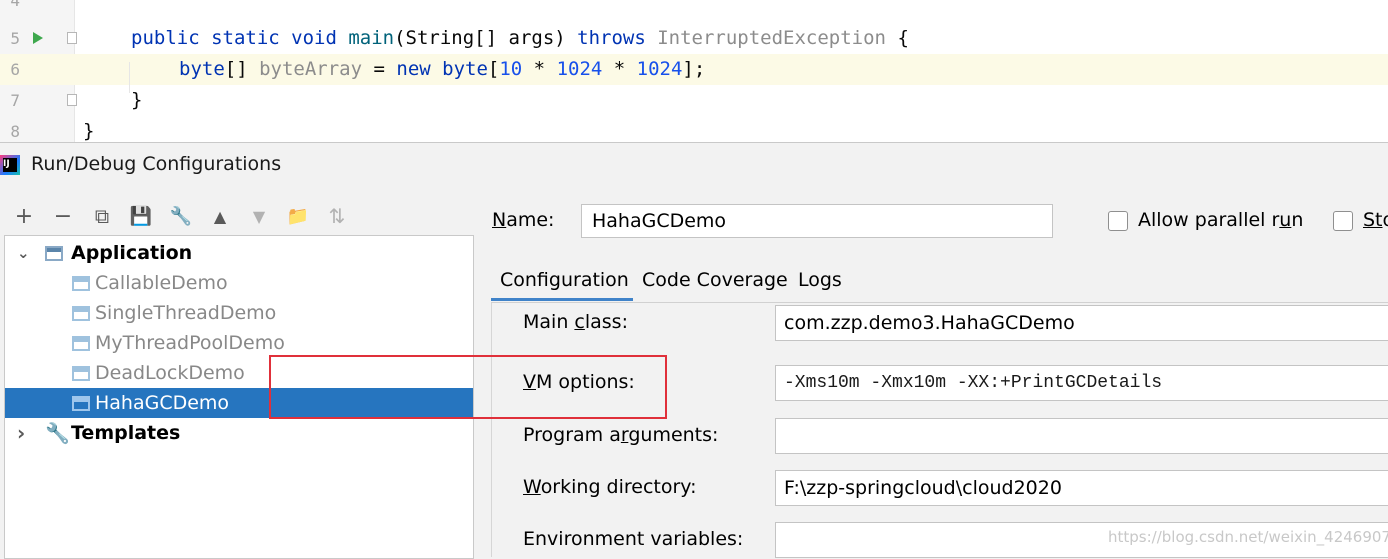  Describe the element at coordinates (15, 5) in the screenshot. I see `line-number: 4` at that location.